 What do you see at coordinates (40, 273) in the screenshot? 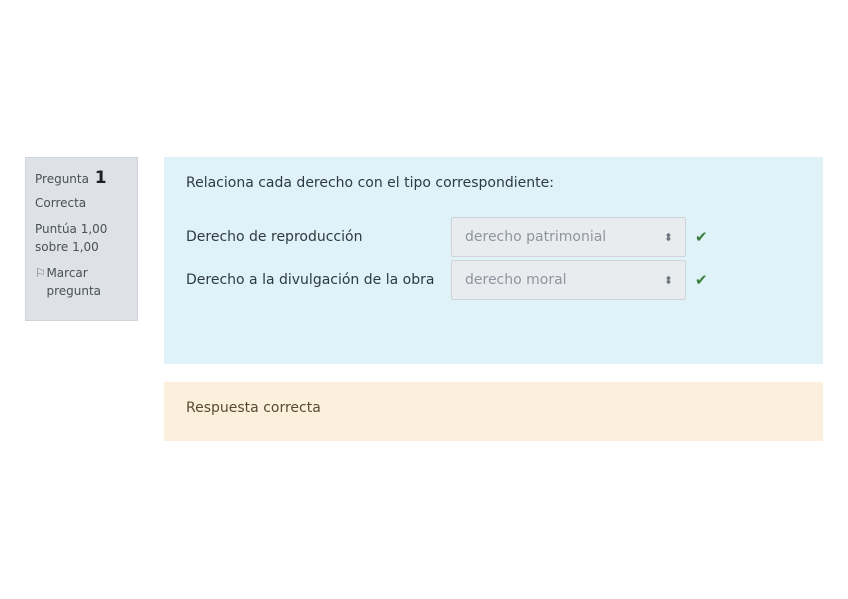
I see `flag-icon: ⚐` at bounding box center [40, 273].